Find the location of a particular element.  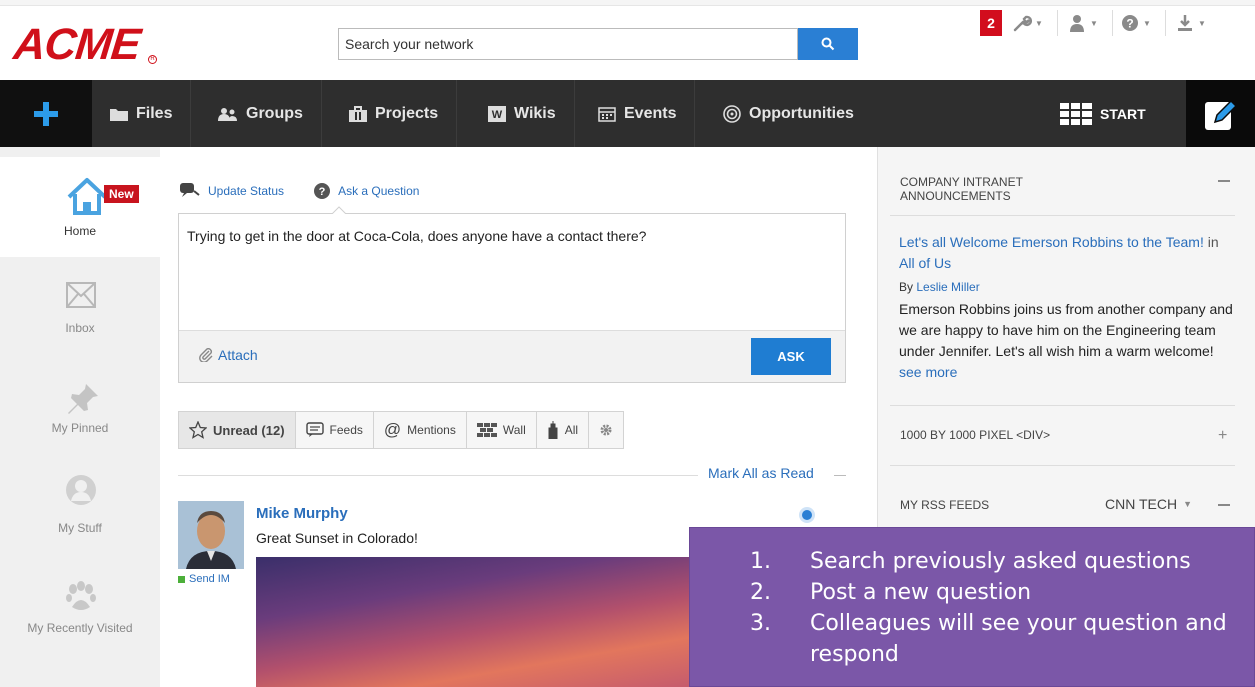

tab-update-status: Update Status is located at coordinates (246, 191).